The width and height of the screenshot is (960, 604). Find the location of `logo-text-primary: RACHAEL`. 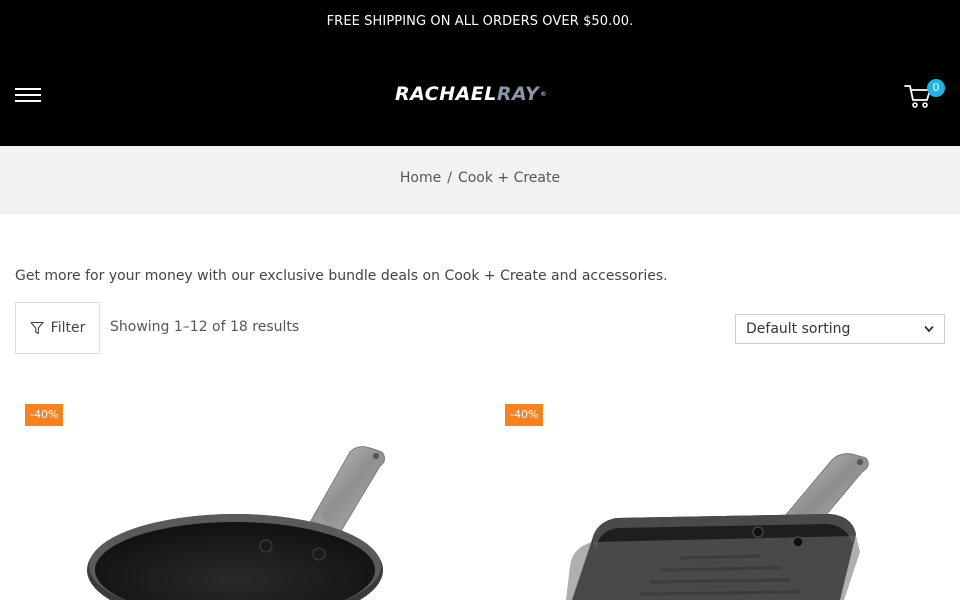

logo-text-primary: RACHAEL is located at coordinates (446, 94).